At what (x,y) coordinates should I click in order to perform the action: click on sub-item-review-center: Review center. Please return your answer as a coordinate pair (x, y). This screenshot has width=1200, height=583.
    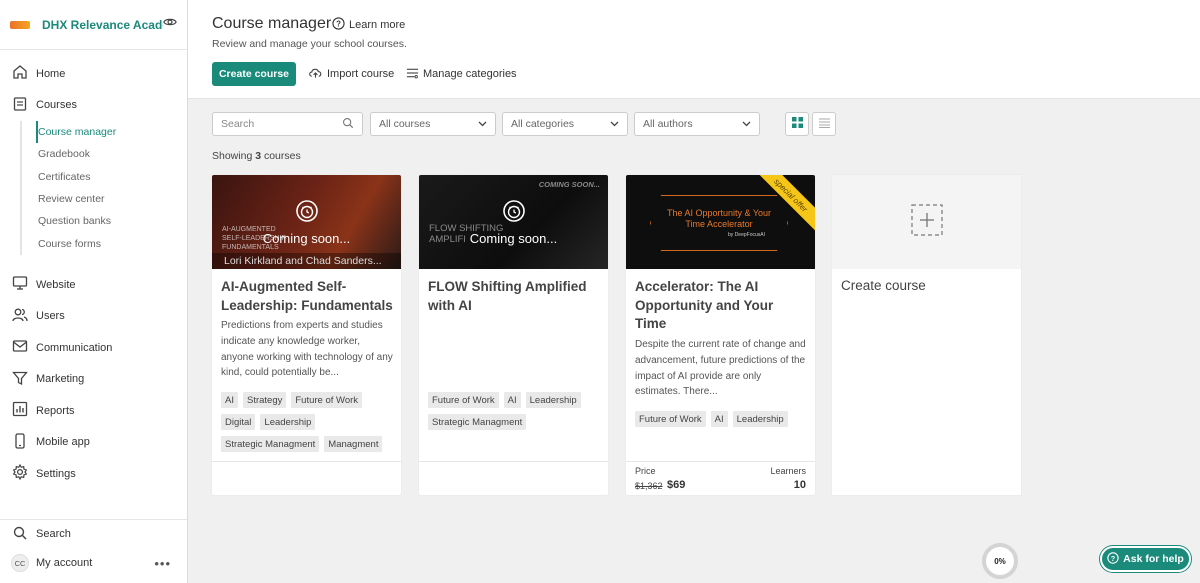
    Looking at the image, I should click on (112, 199).